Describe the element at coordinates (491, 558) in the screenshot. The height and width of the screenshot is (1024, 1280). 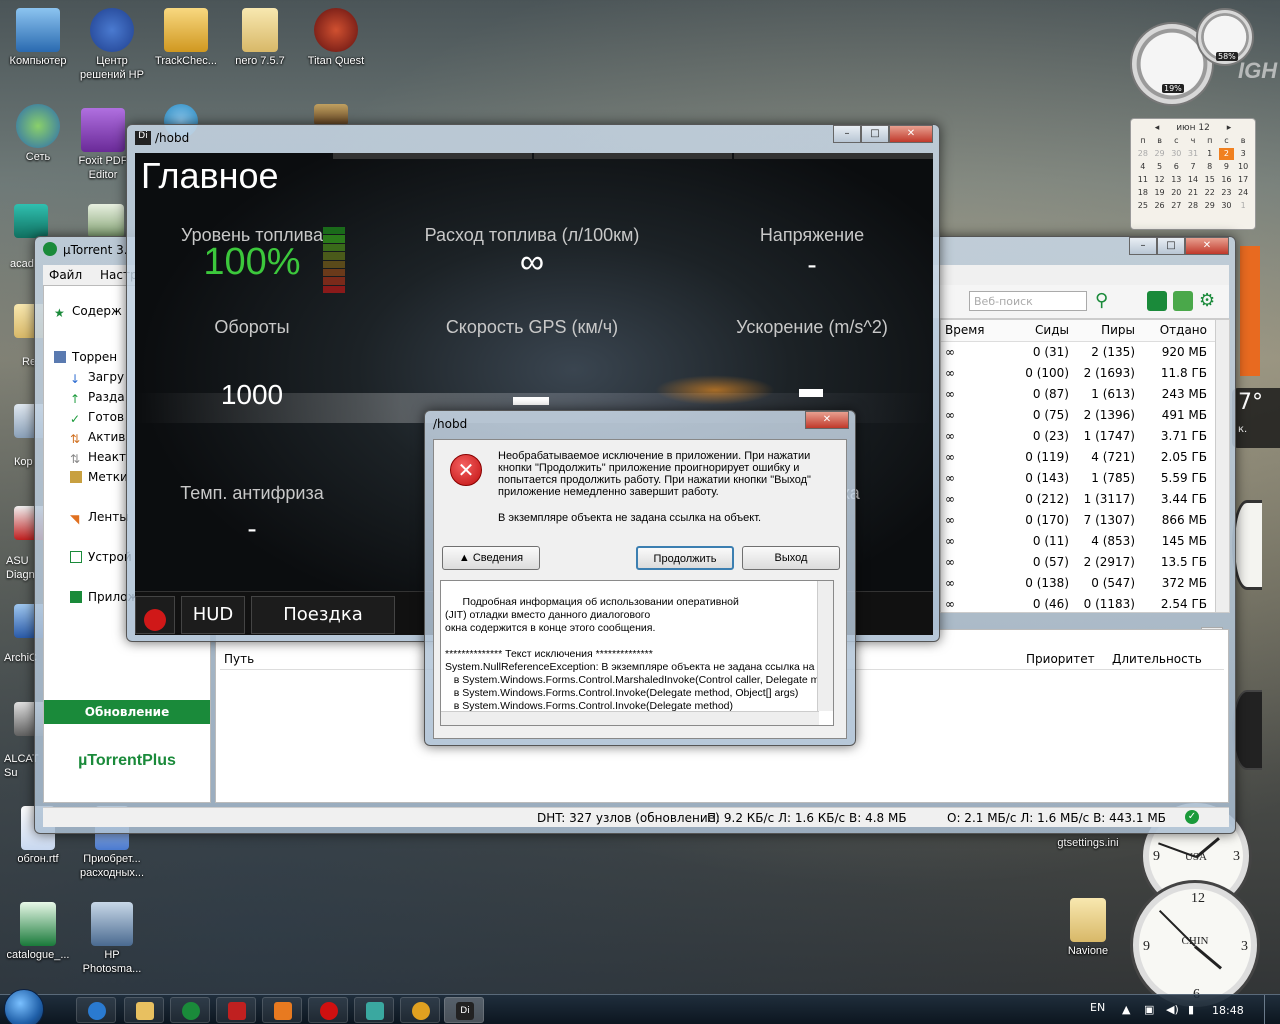
I see `details-button: ▲ Сведения` at that location.